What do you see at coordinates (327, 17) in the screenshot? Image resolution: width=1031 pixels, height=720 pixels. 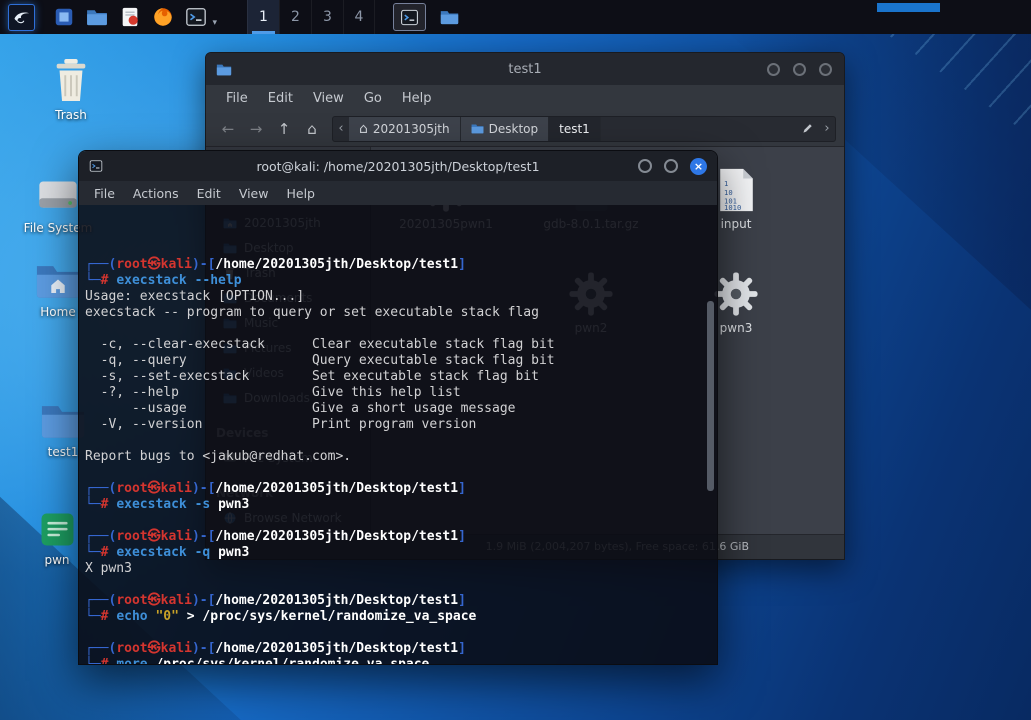 I see `workspace-3: 3` at bounding box center [327, 17].